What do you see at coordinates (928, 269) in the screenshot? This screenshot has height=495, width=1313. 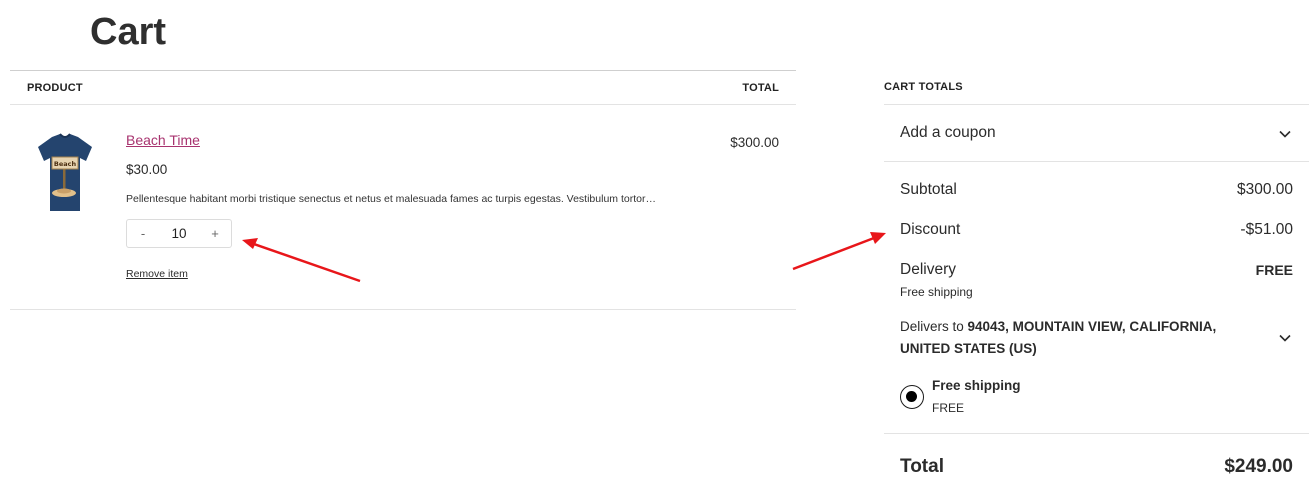 I see `delivery-label: Delivery` at bounding box center [928, 269].